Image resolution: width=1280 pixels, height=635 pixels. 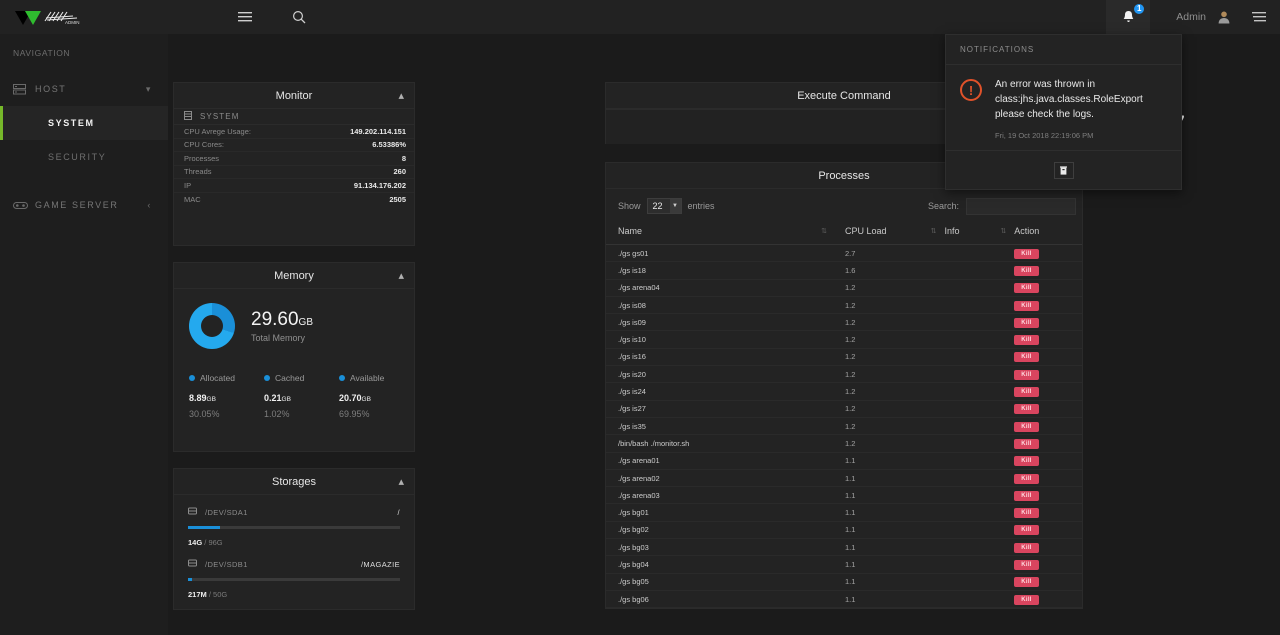 I want to click on hdd-icon, so click(x=192, y=512).